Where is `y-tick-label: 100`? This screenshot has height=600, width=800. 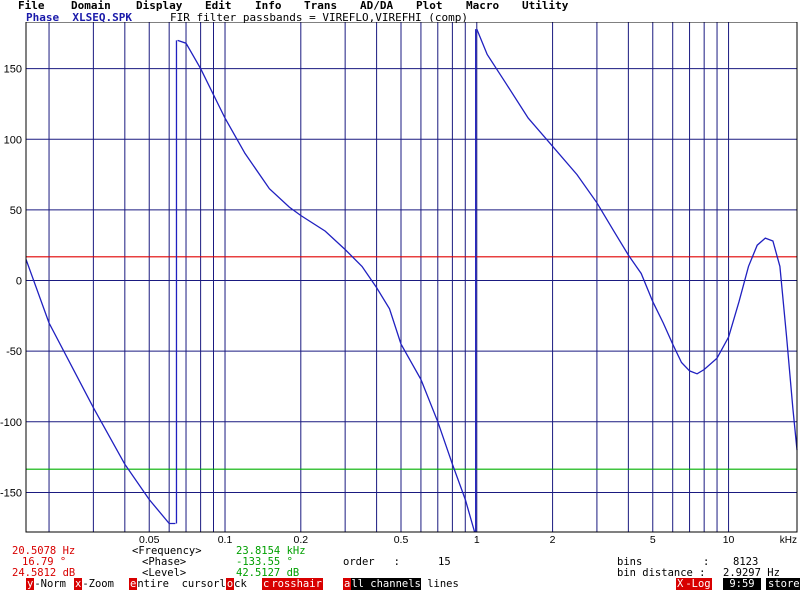 y-tick-label: 100 is located at coordinates (13, 140).